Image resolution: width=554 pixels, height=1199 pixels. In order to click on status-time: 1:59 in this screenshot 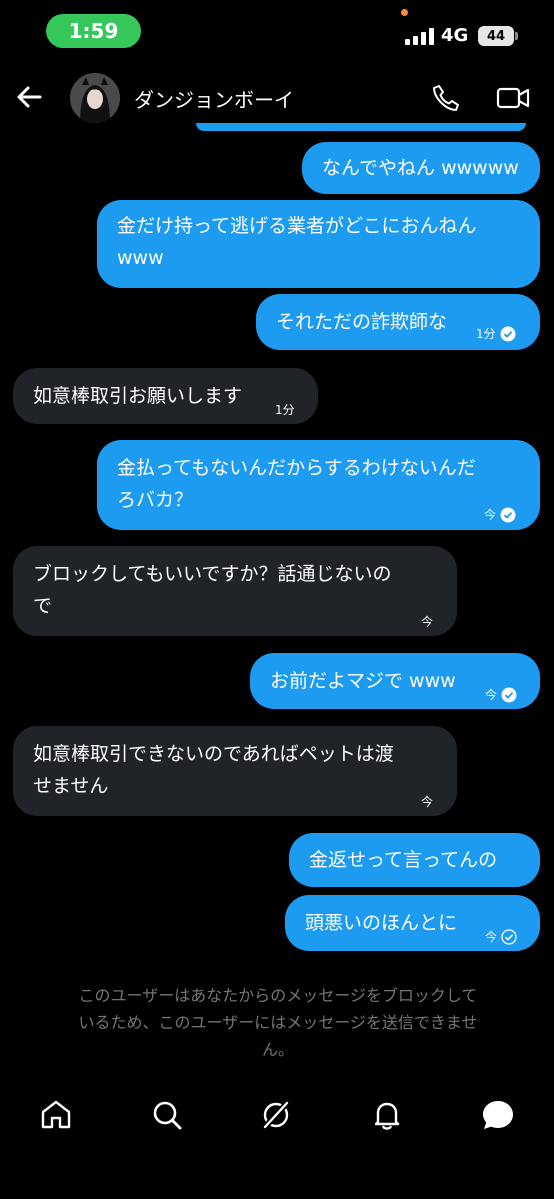, I will do `click(93, 31)`.